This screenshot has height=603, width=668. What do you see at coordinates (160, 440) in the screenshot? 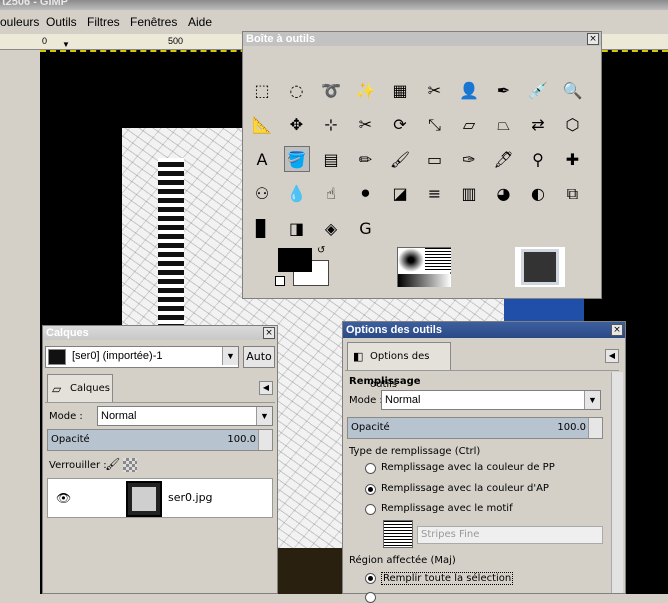
I see `layers-opacity-slider: Opacité 100.0` at bounding box center [160, 440].